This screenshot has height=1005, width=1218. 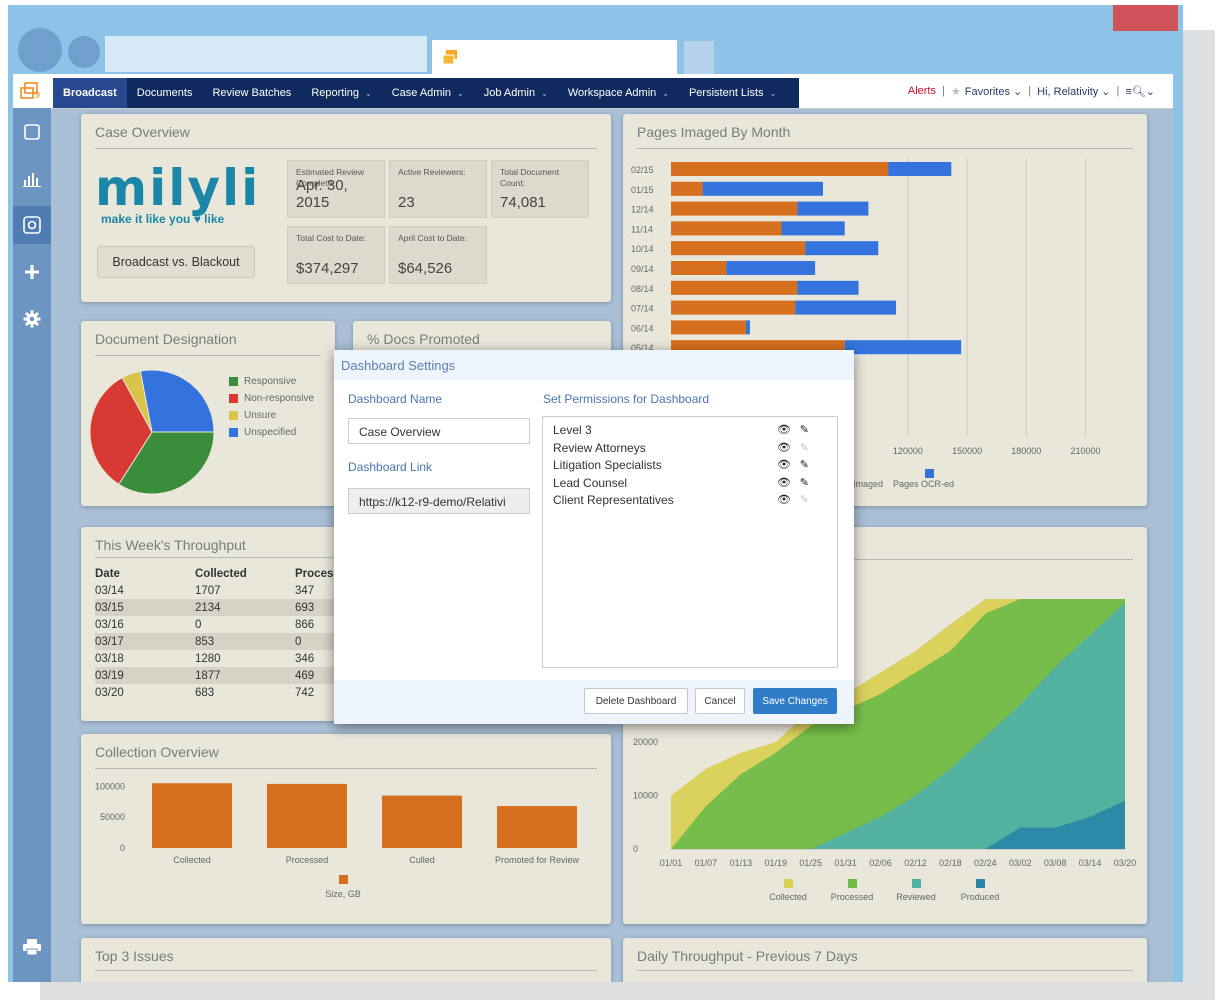 What do you see at coordinates (690, 431) in the screenshot?
I see `permission-row: Level 3 👁︎ ✎` at bounding box center [690, 431].